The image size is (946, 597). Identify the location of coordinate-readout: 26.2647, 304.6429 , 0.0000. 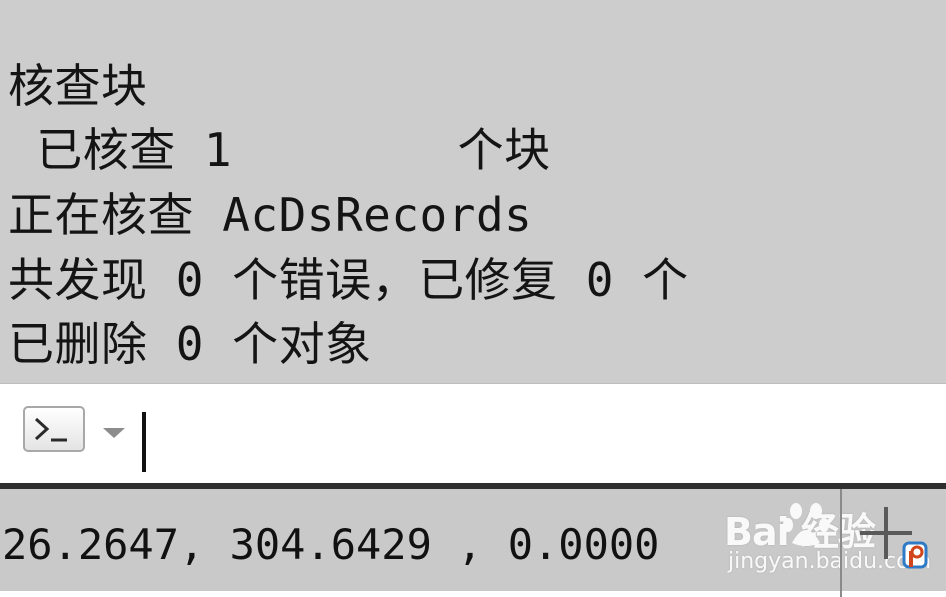
(330, 545).